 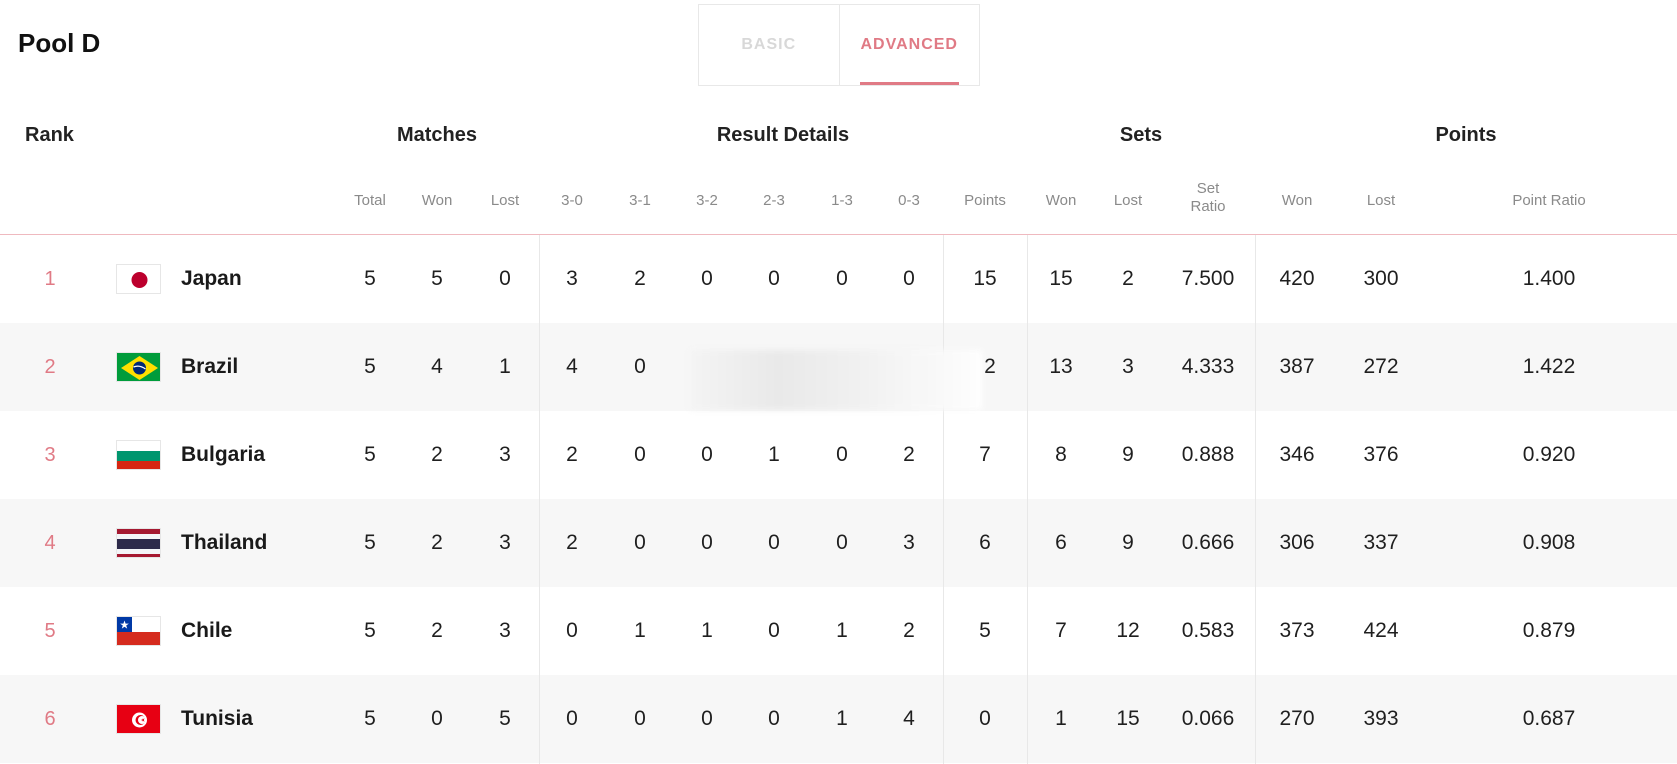 I want to click on point-ratio-cell: 0.908, so click(x=1549, y=542).